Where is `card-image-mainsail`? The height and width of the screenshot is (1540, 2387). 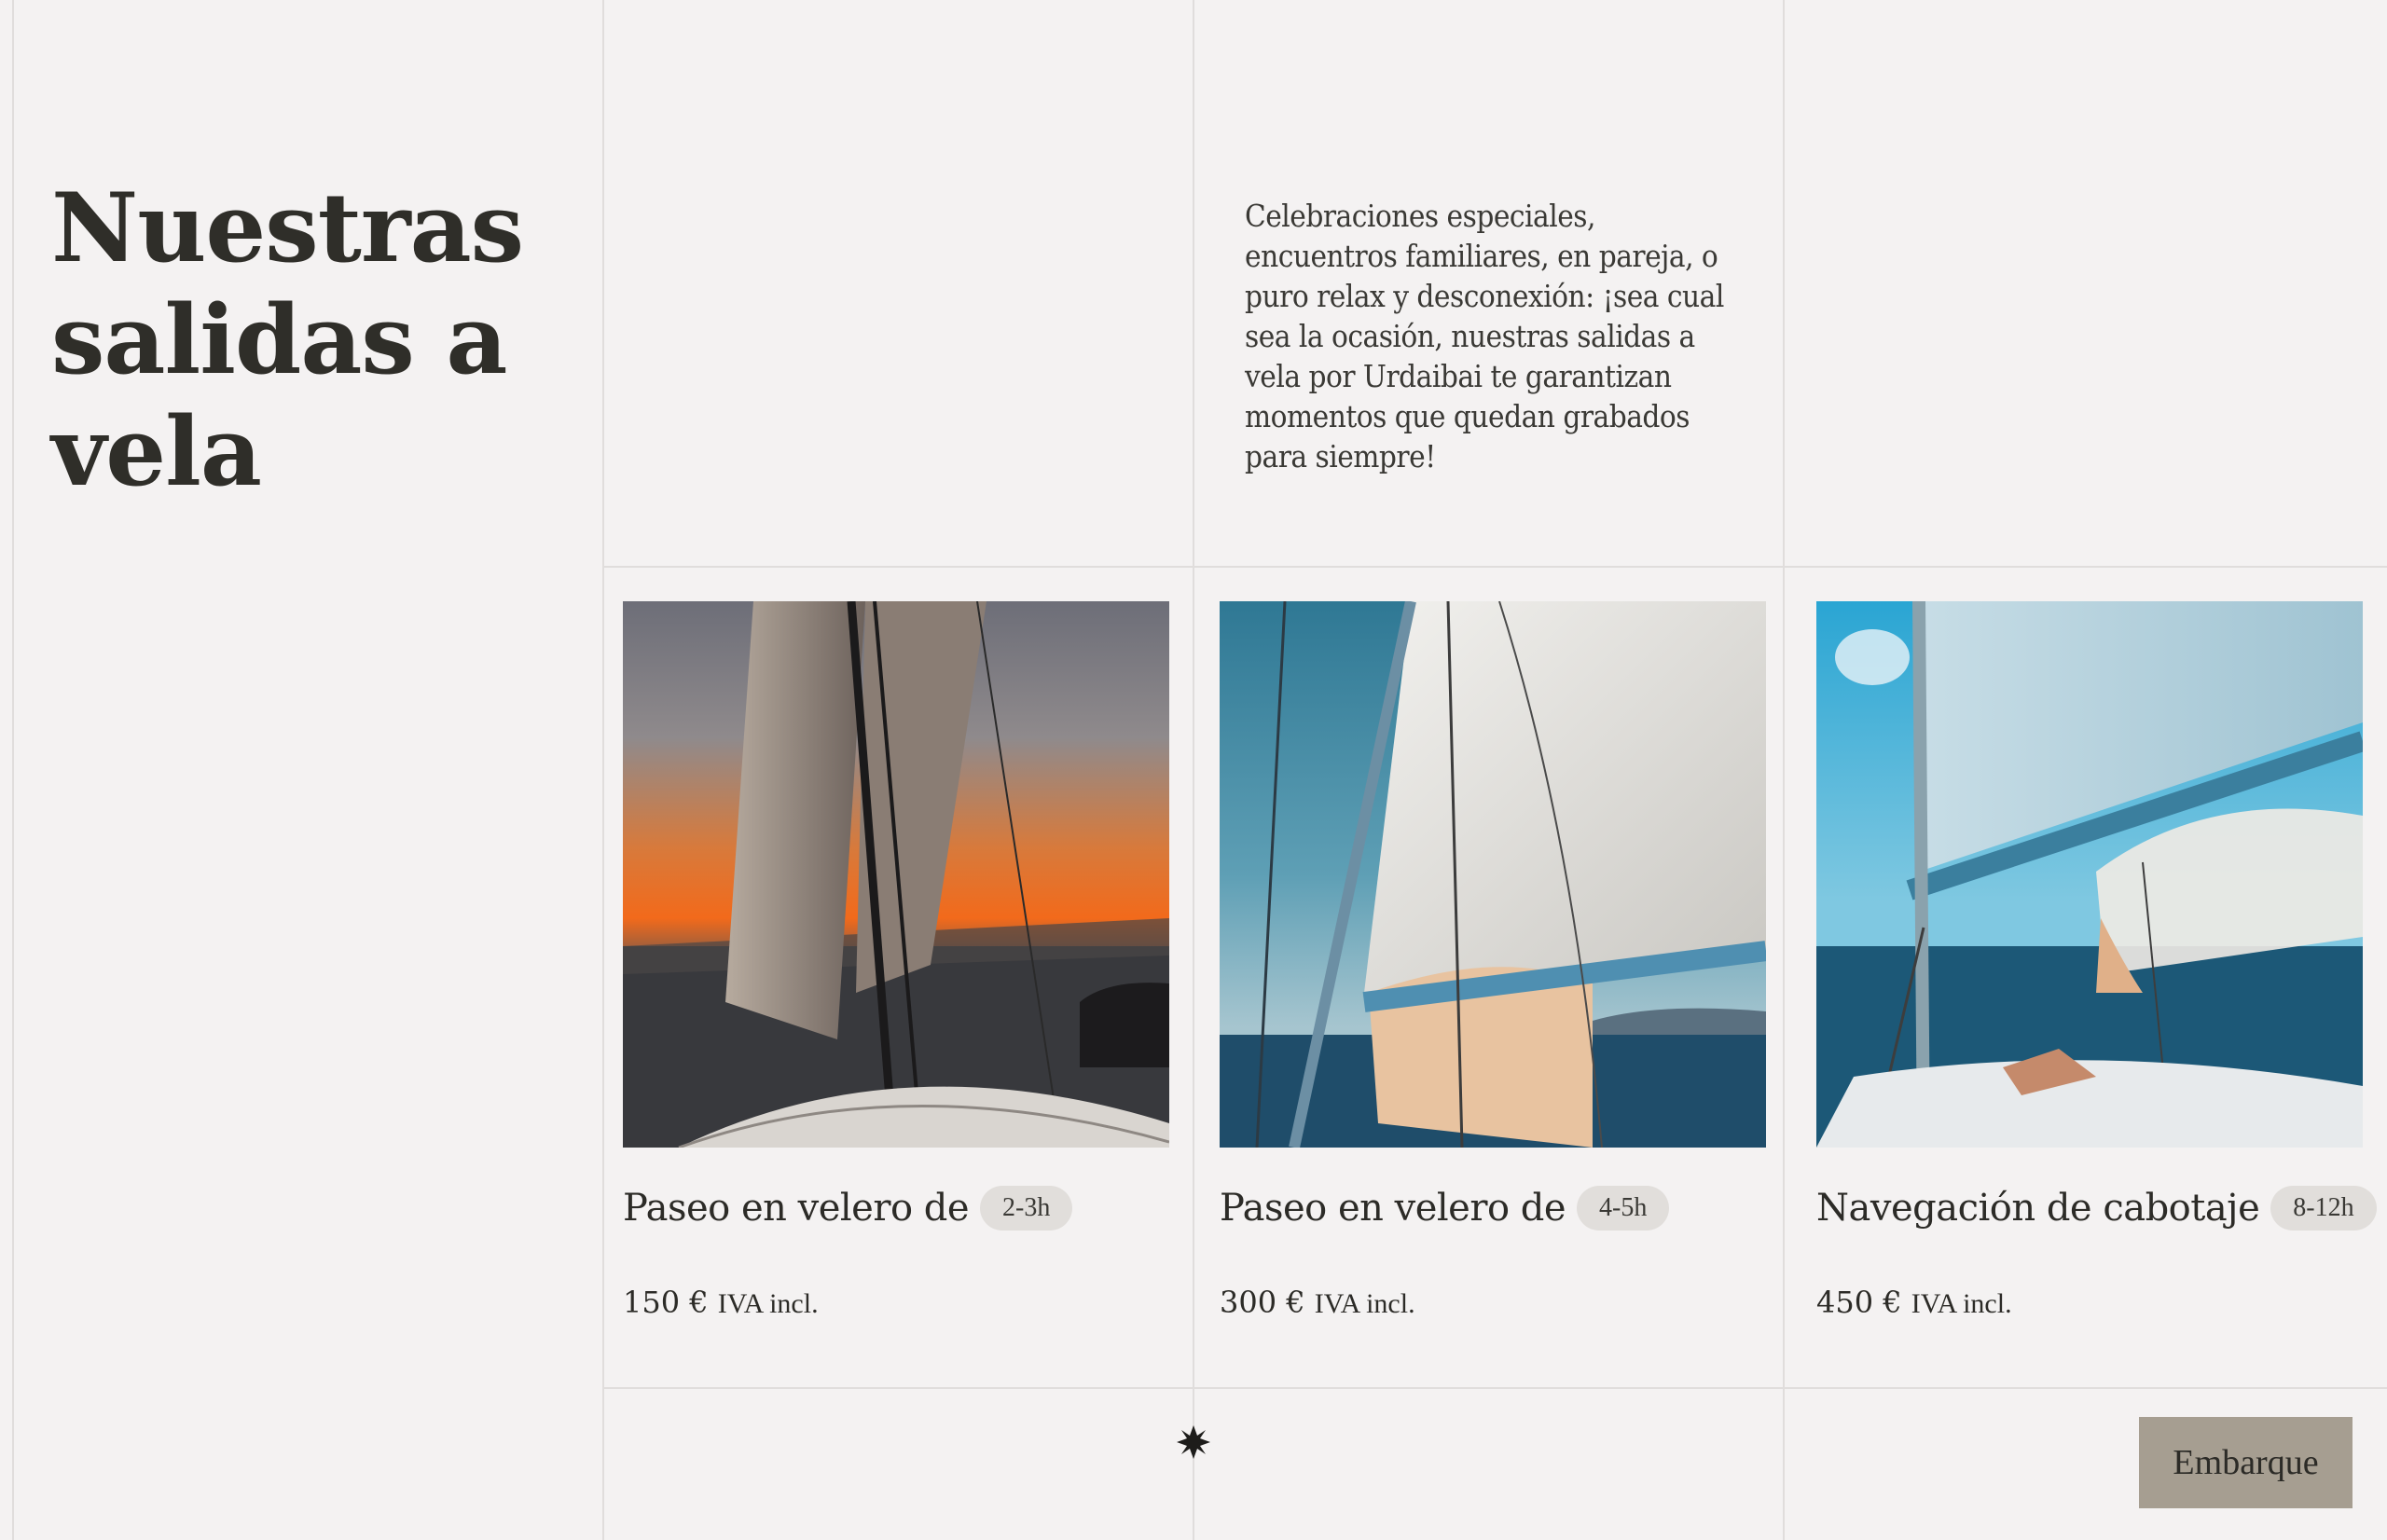
card-image-mainsail is located at coordinates (1493, 874).